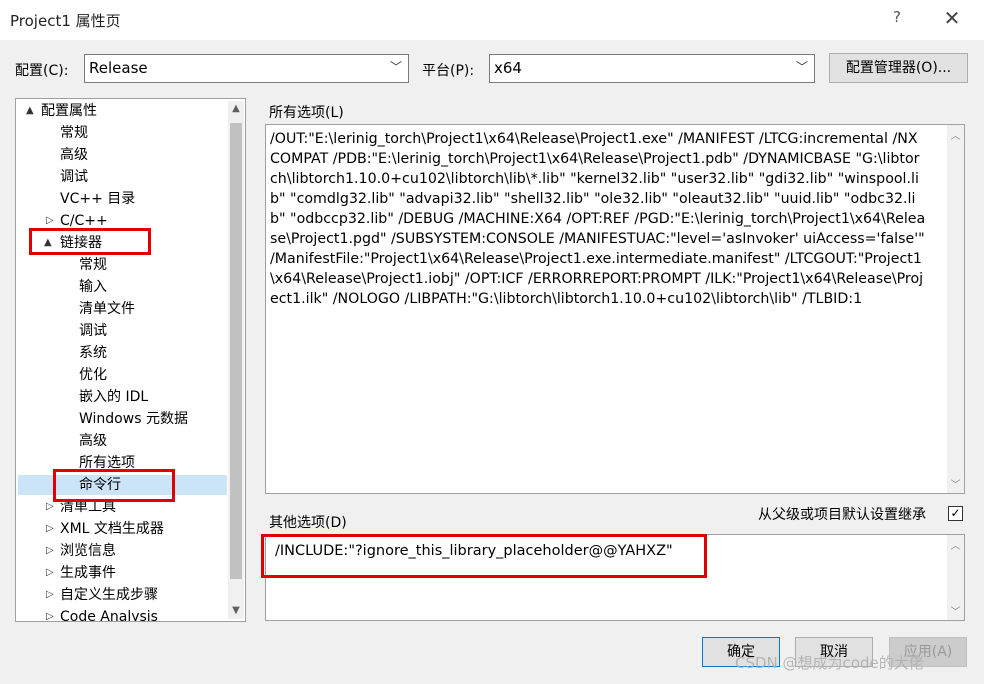 The width and height of the screenshot is (984, 684). I want to click on platform-value: x64, so click(508, 68).